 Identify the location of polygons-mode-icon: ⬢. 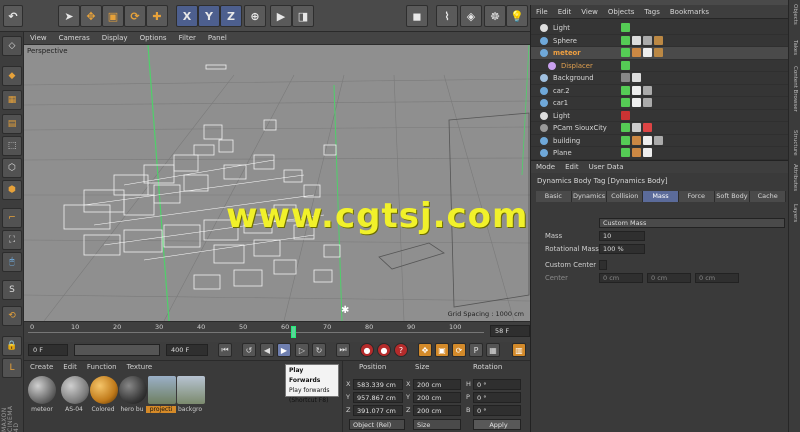
(12, 190).